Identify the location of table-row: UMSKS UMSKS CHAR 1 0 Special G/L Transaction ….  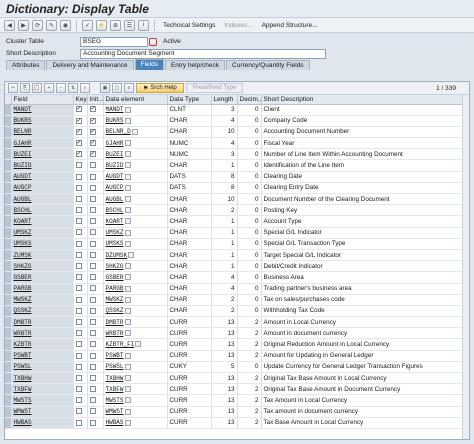
(237, 244).